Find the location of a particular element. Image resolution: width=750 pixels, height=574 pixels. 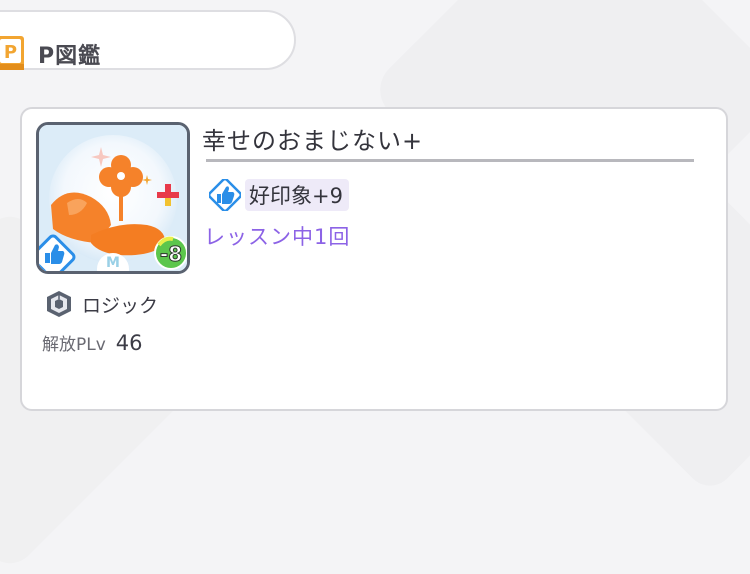

svg-text: P is located at coordinates (10, 52).